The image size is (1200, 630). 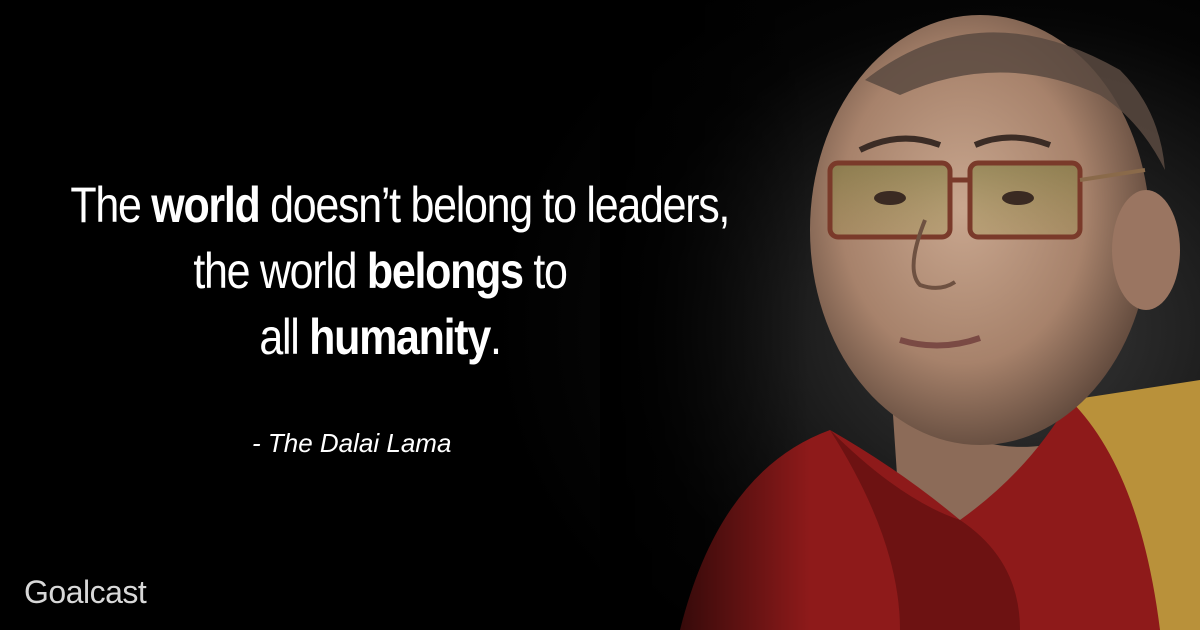 What do you see at coordinates (85, 592) in the screenshot?
I see `brand-logo: Goalcast` at bounding box center [85, 592].